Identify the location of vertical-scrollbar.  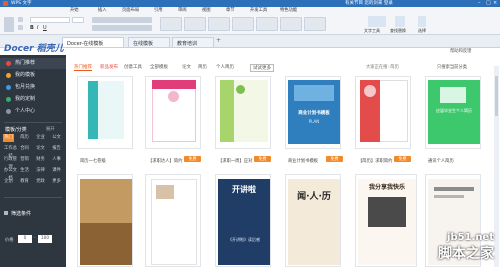
(496, 166).